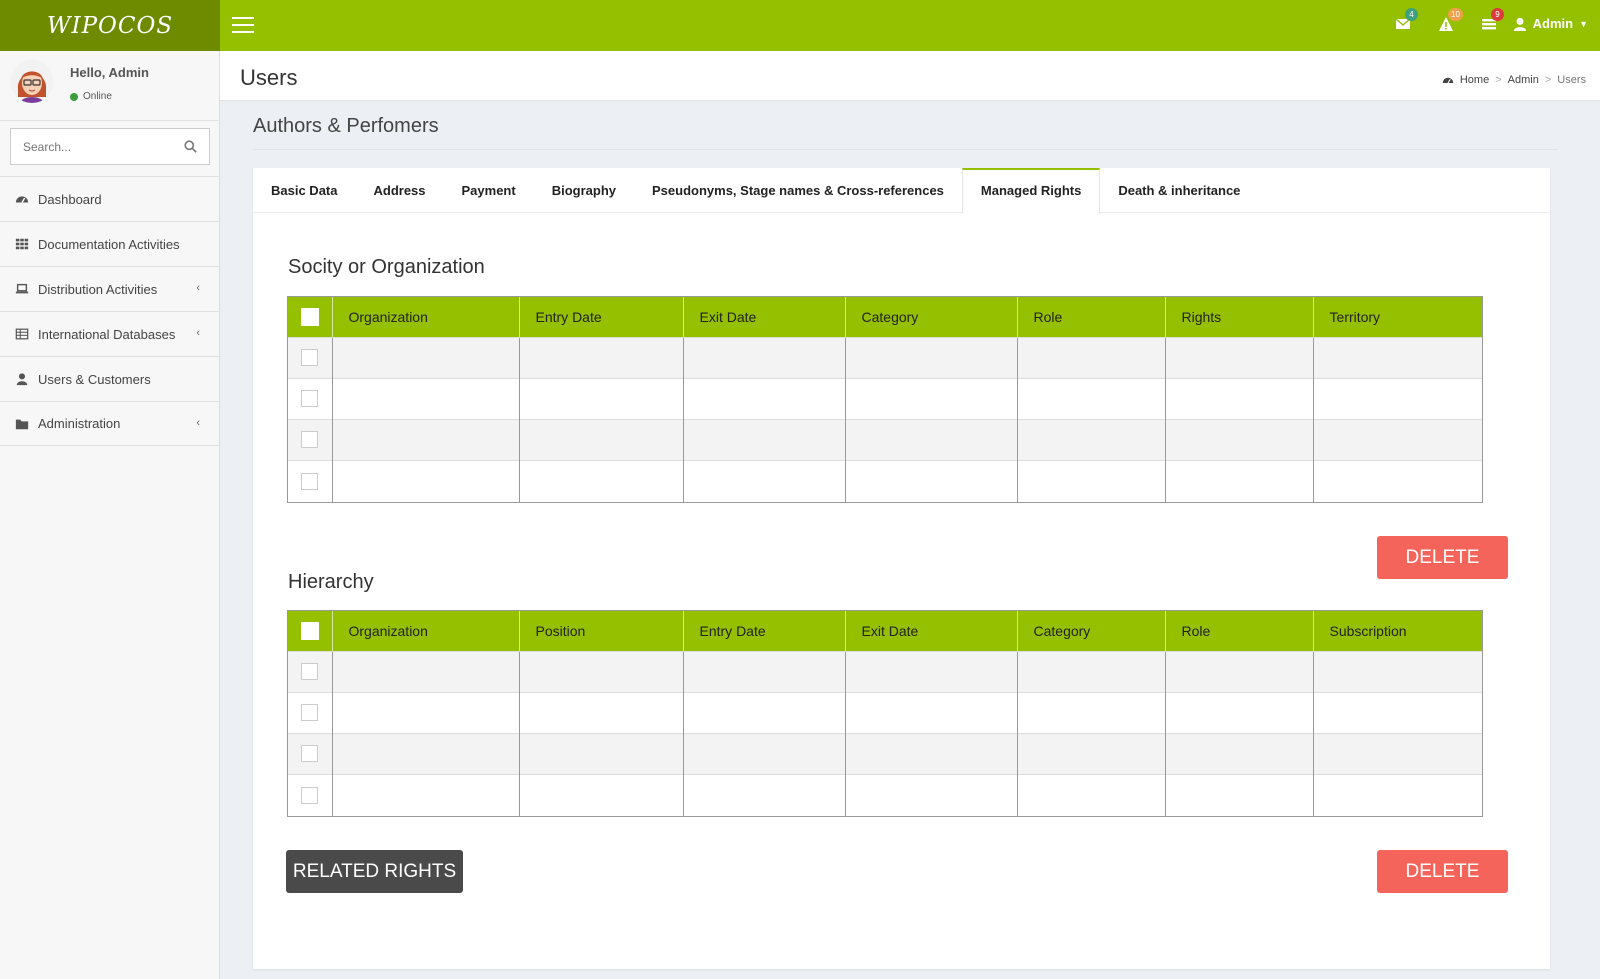 The width and height of the screenshot is (1600, 979). What do you see at coordinates (331, 582) in the screenshot?
I see `hierarchy-table-title: Hierarchy` at bounding box center [331, 582].